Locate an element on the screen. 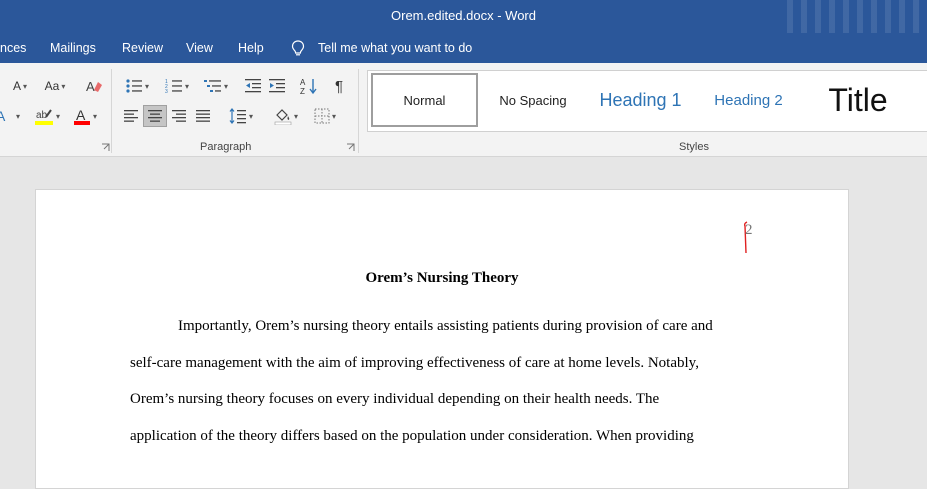 The height and width of the screenshot is (489, 927). title-bar: Orem.edited.docx - Word is located at coordinates (463, 16).